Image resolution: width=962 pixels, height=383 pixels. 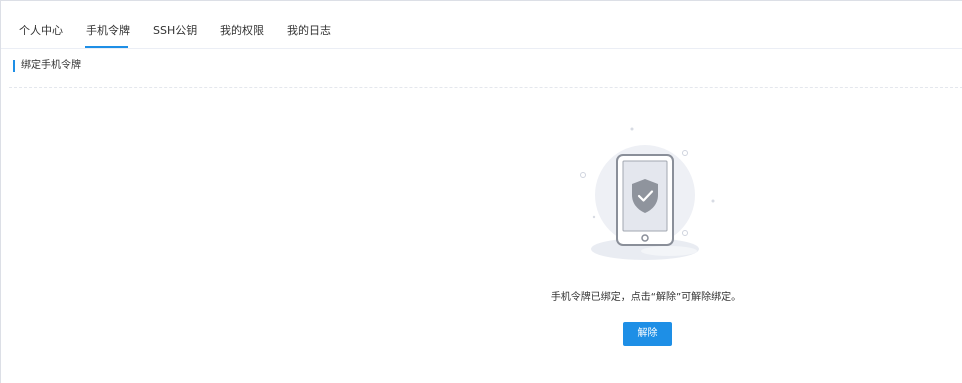 I want to click on unbind-button: 解除, so click(x=647, y=334).